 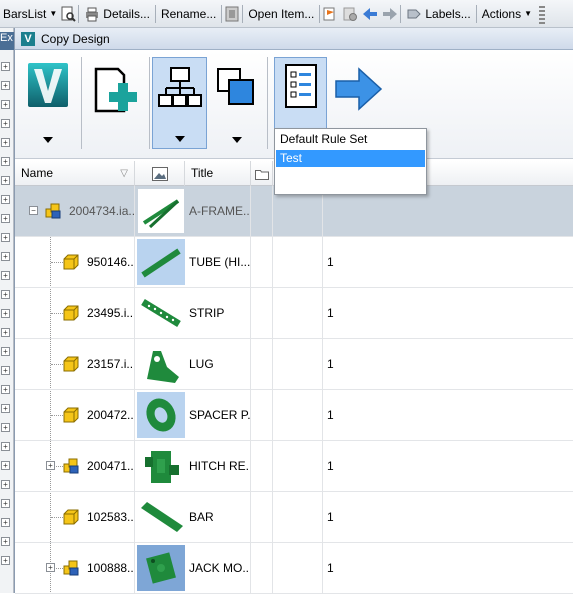 What do you see at coordinates (350, 139) in the screenshot?
I see `rule-set-option-default: Default Rule Set` at bounding box center [350, 139].